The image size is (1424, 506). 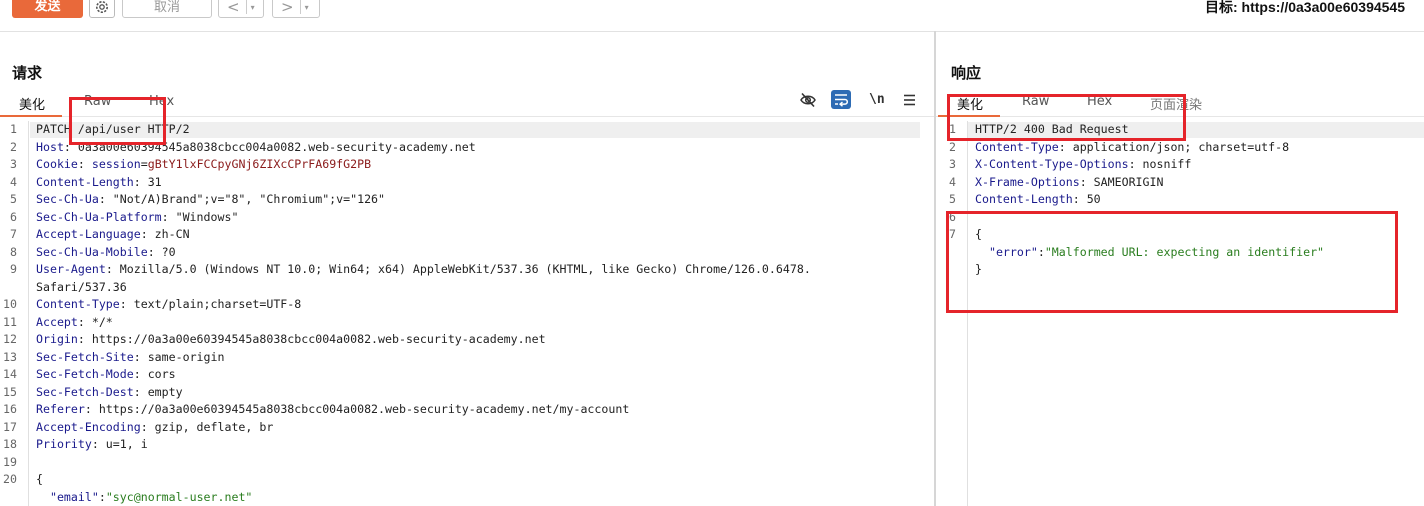 What do you see at coordinates (467, 358) in the screenshot?
I see `code-line: 13 Sec-Fetch-Site: same-origin` at bounding box center [467, 358].